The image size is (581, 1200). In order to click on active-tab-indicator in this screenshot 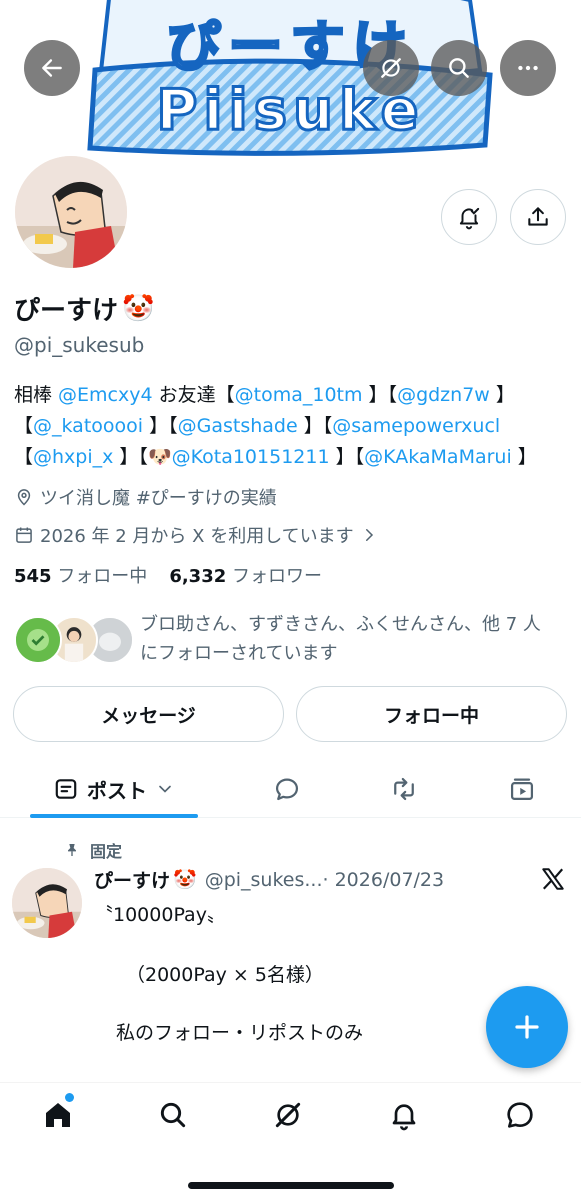, I will do `click(114, 816)`.